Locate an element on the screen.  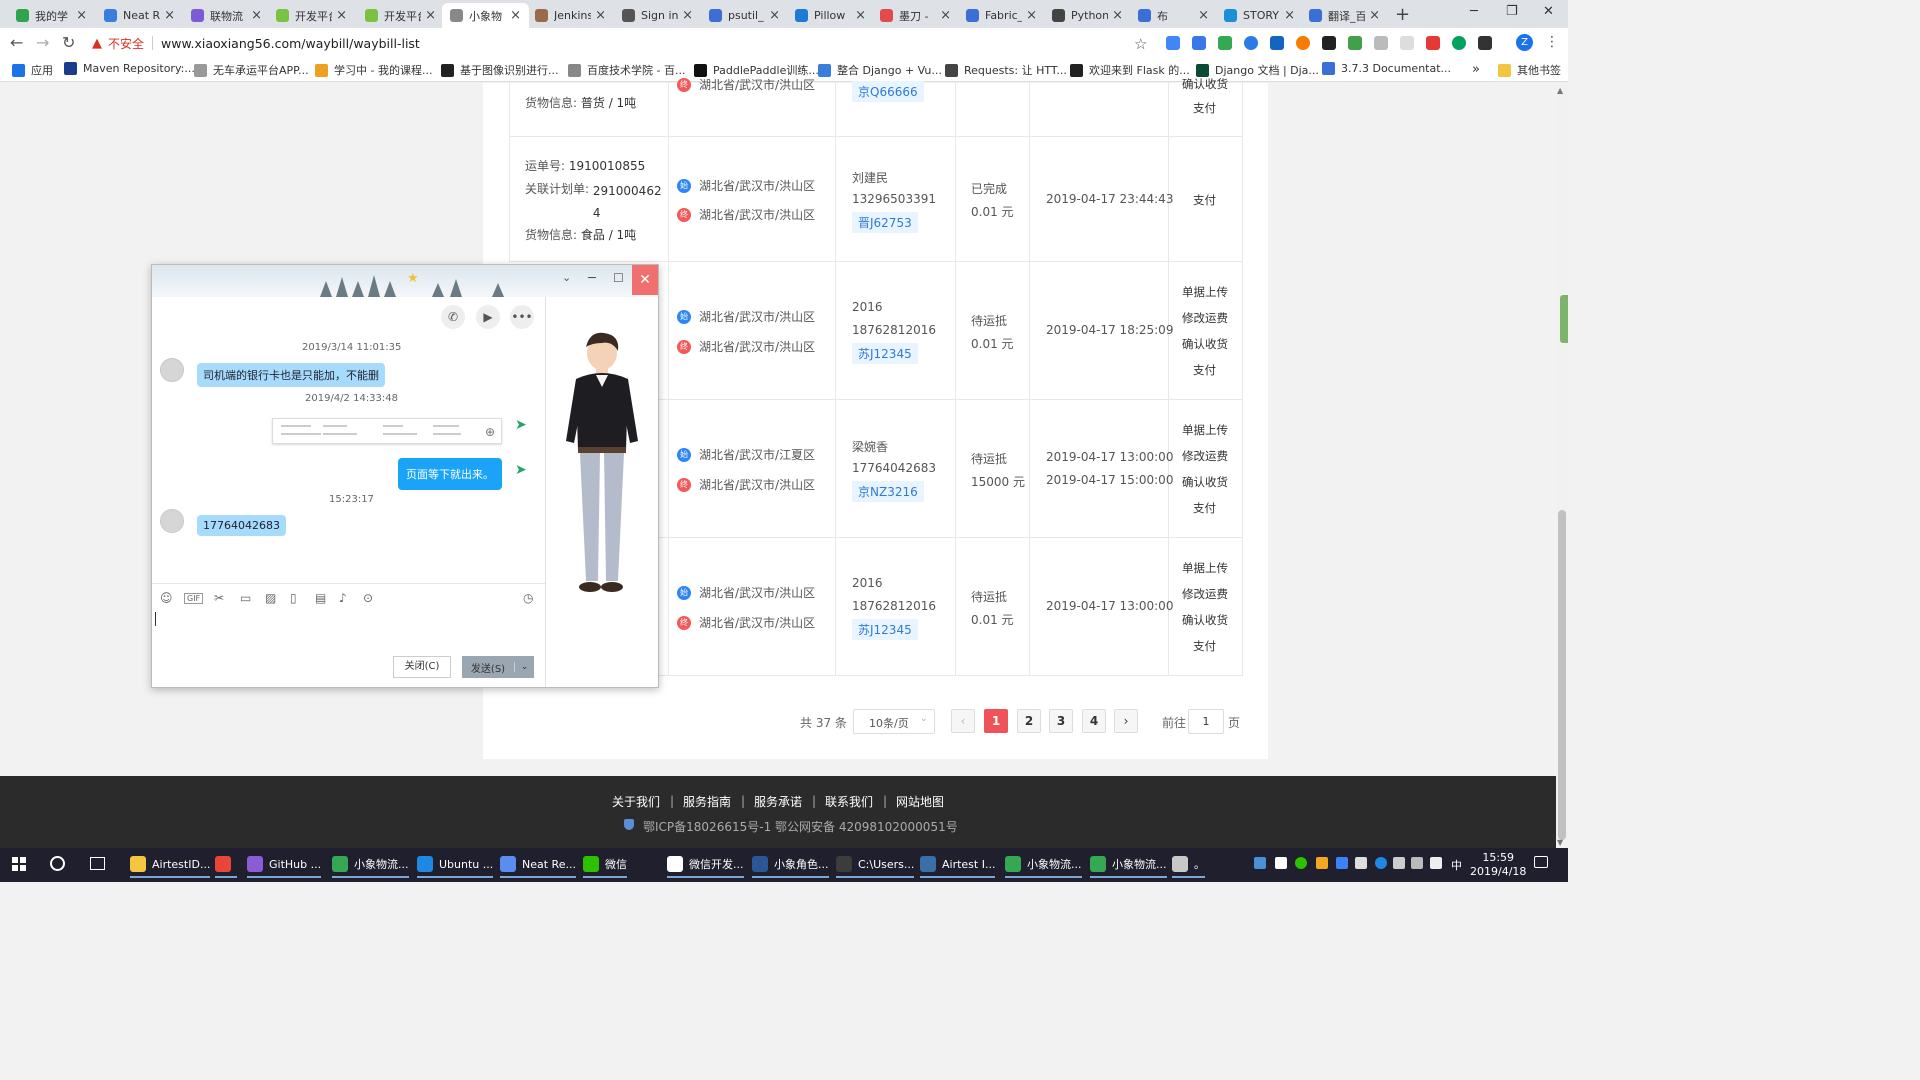
task-view-icon is located at coordinates (97, 863).